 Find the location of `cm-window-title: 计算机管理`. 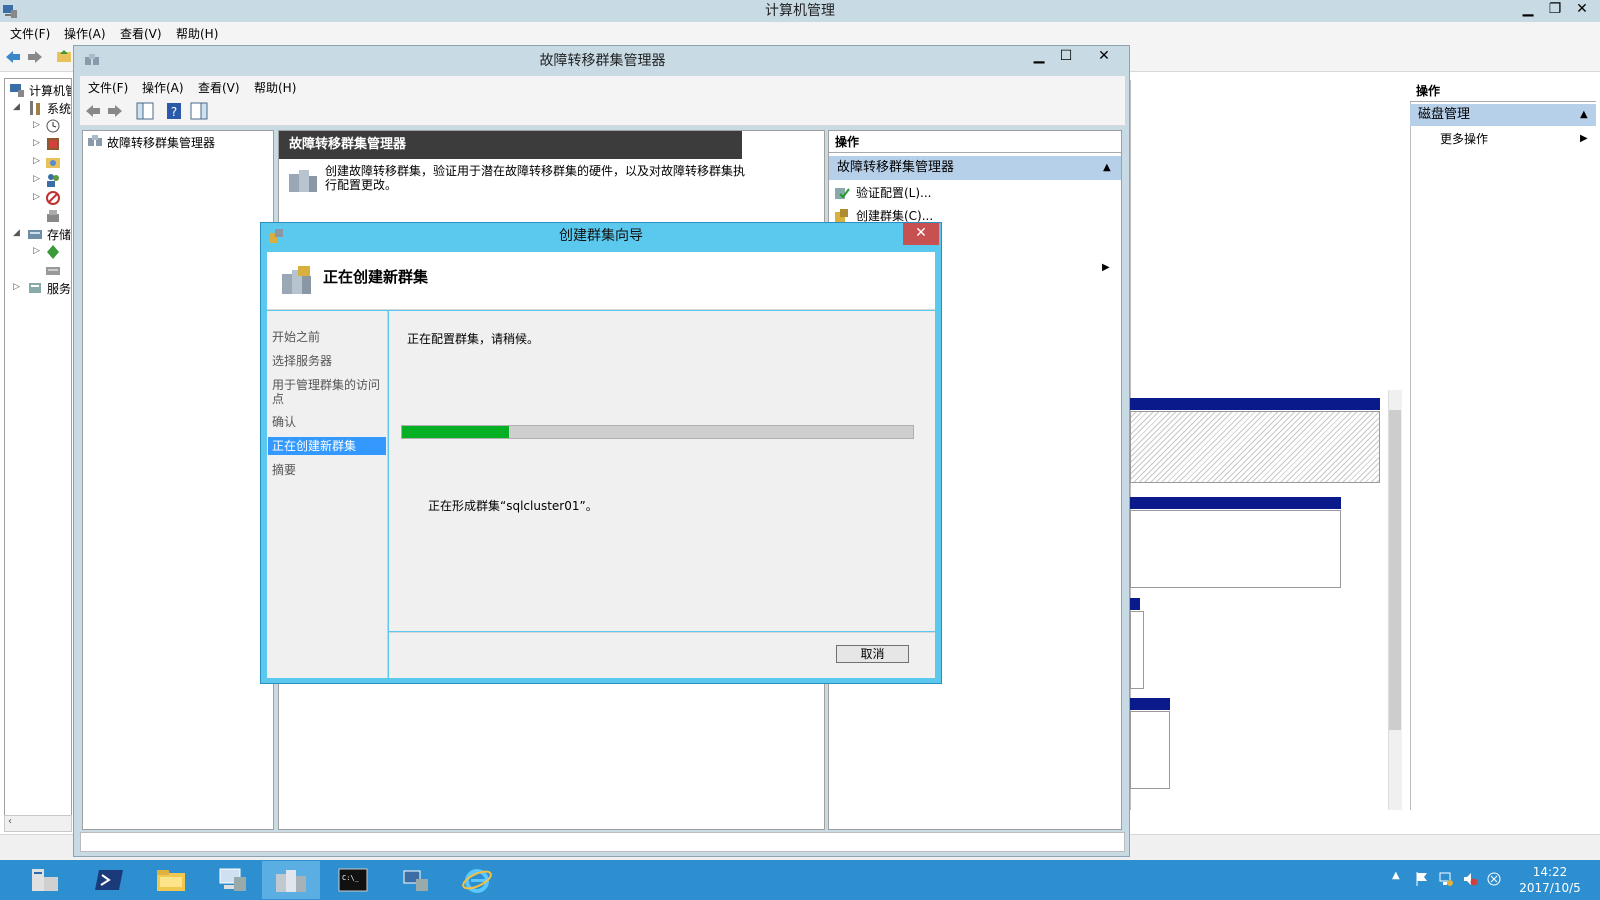

cm-window-title: 计算机管理 is located at coordinates (800, 11).